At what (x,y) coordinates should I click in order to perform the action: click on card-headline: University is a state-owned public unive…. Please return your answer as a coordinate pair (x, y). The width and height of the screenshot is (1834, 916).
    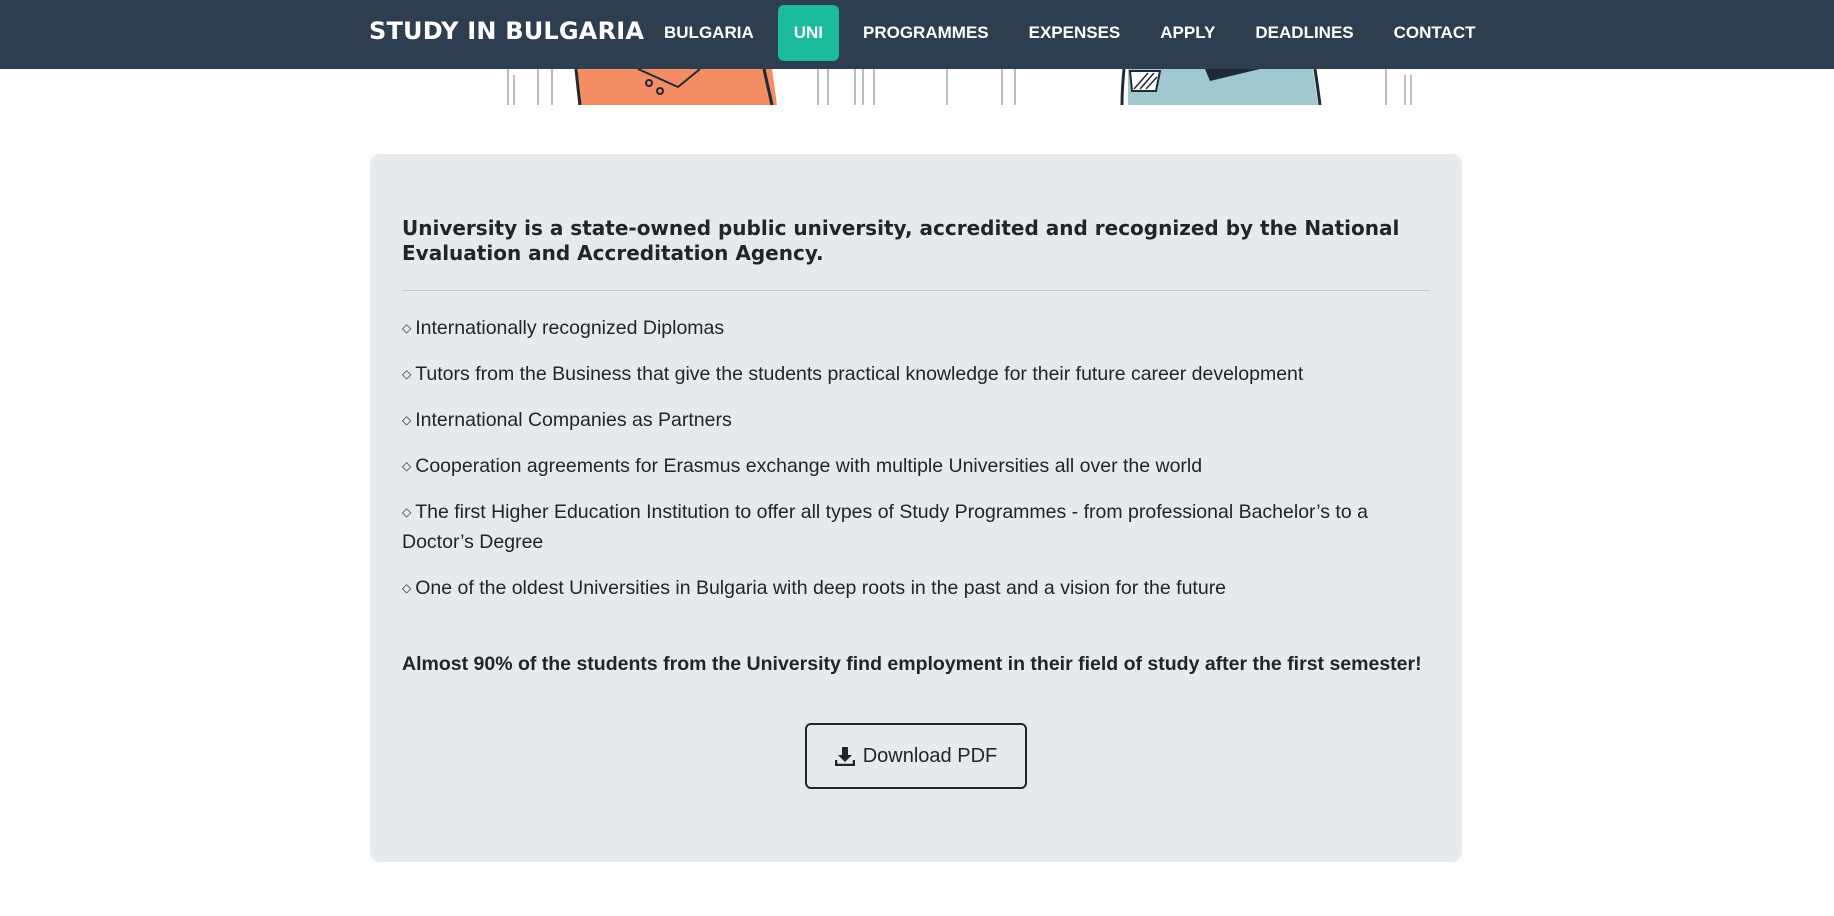
    Looking at the image, I should click on (901, 240).